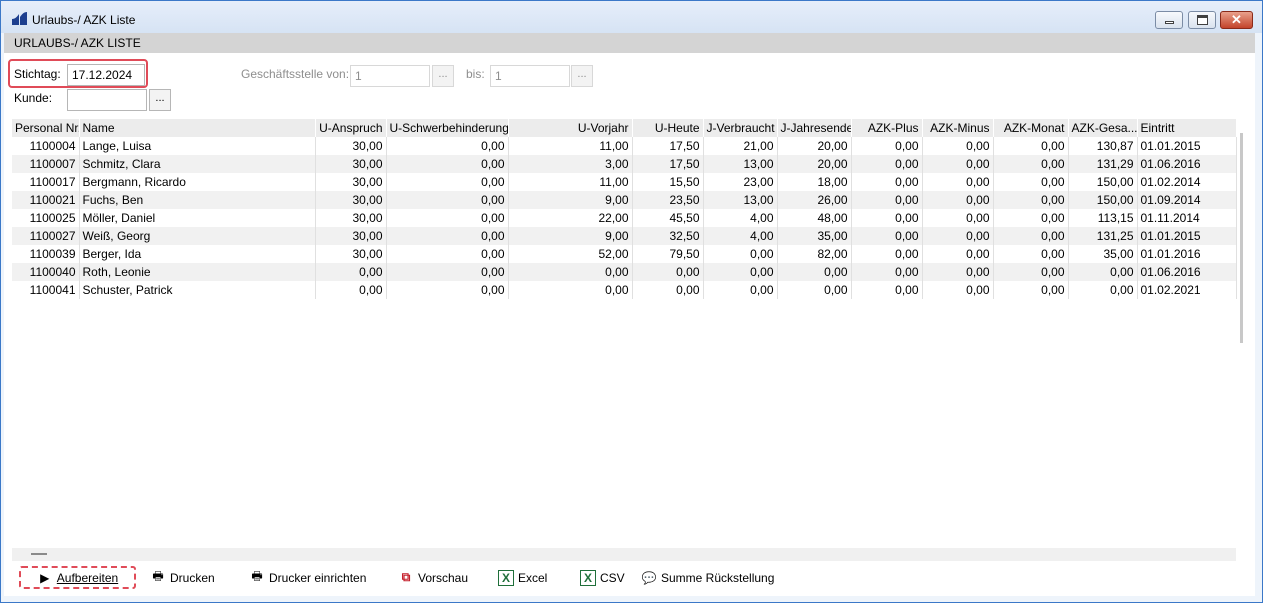  Describe the element at coordinates (1241, 238) in the screenshot. I see `vertical-scrollbar` at that location.